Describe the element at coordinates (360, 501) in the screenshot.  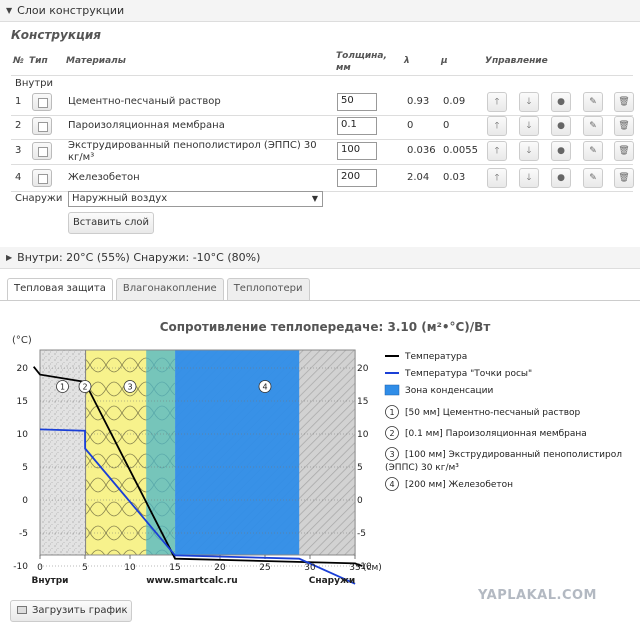
I see `y-tick-right: 0` at that location.